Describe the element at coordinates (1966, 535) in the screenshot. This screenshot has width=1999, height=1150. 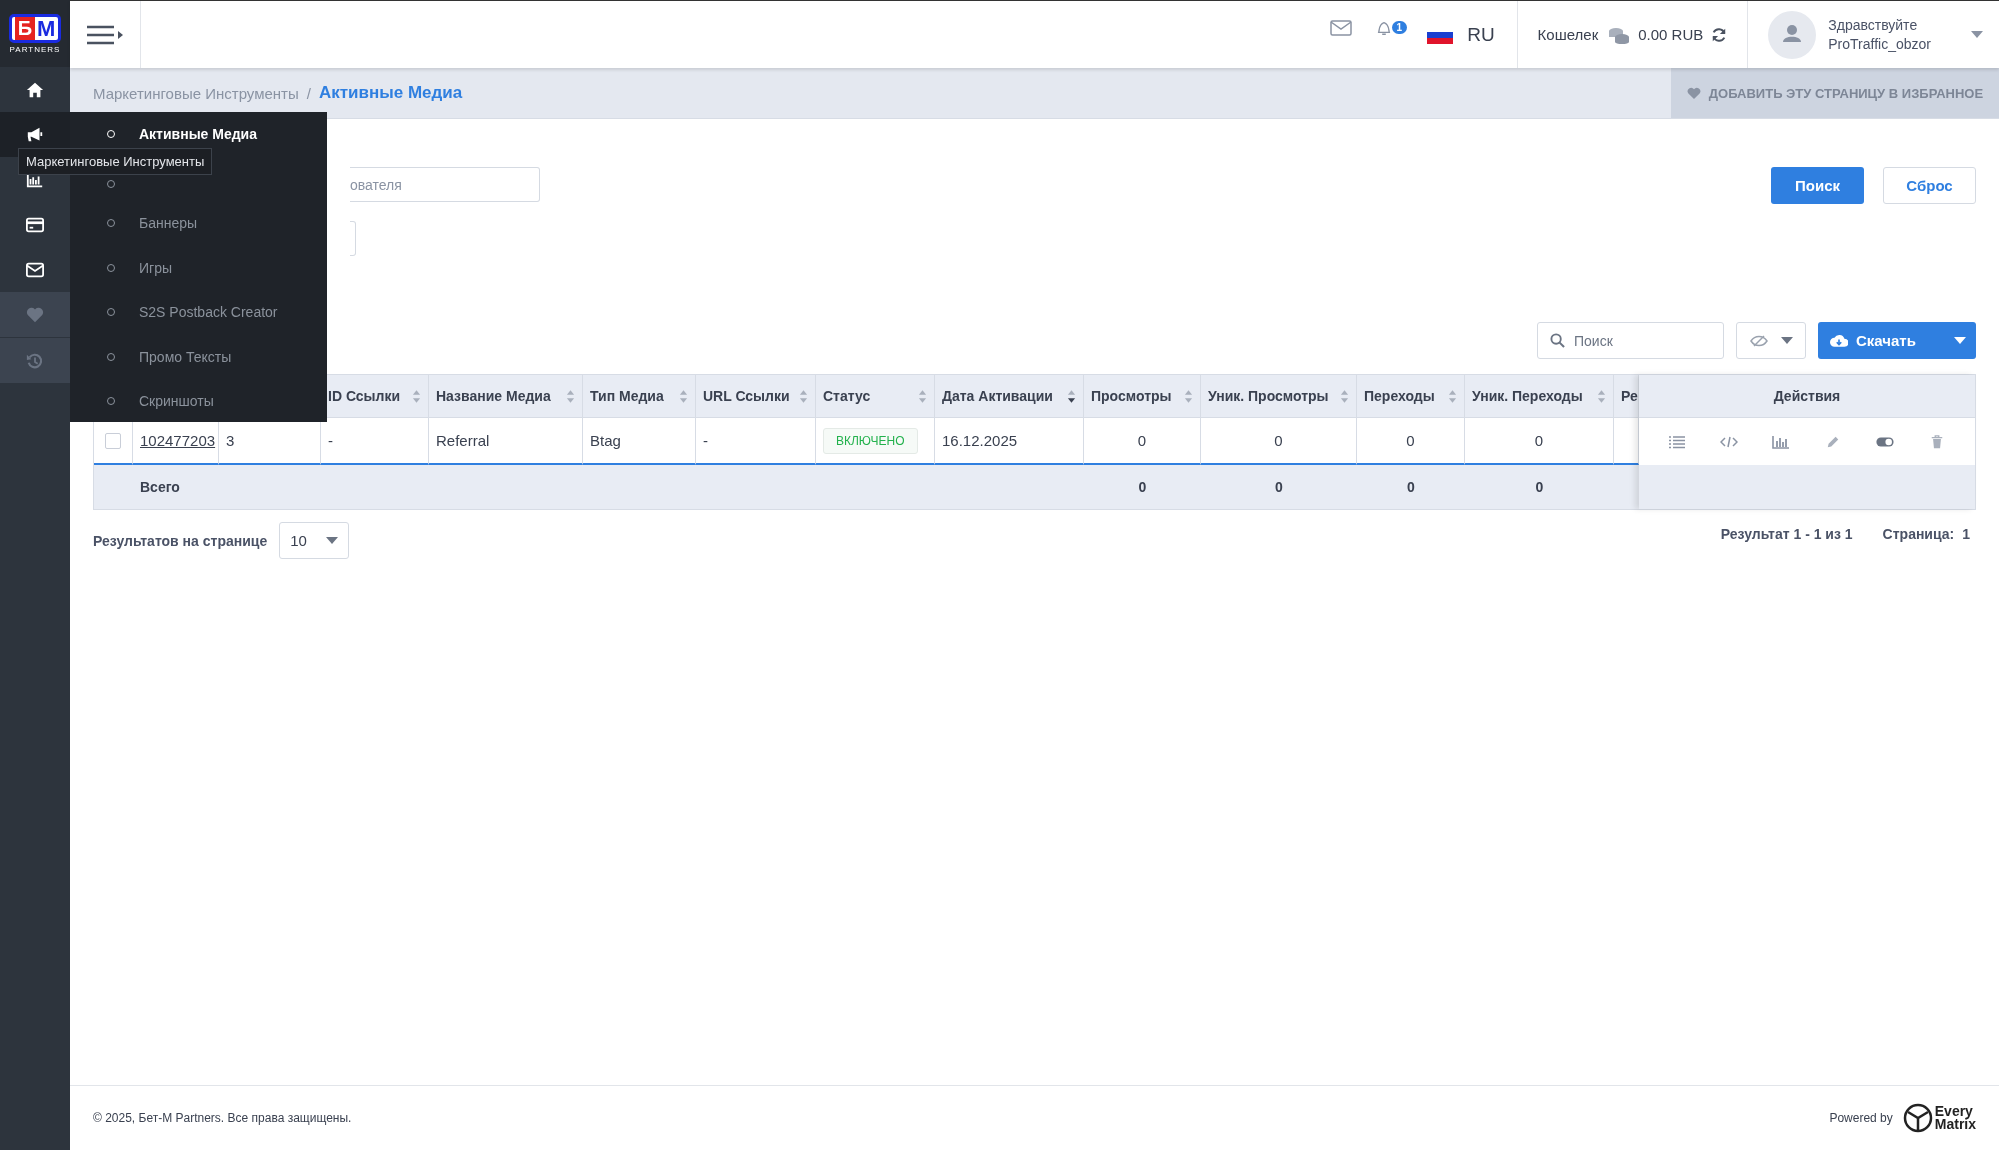
I see `page-number: 1` at that location.